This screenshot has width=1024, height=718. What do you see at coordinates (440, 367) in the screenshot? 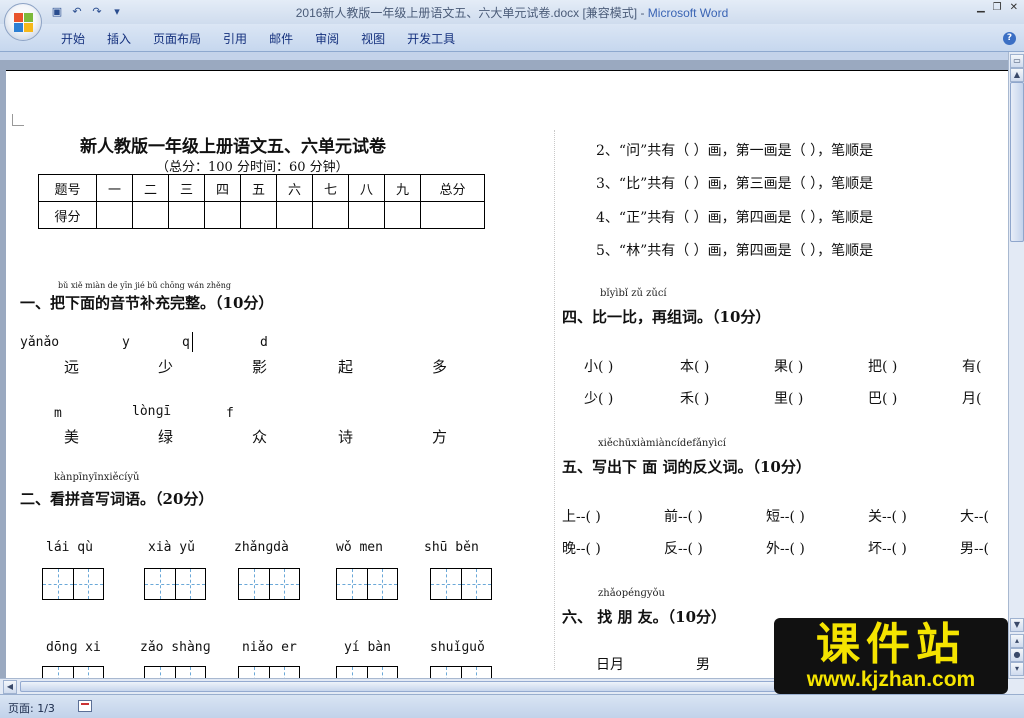
I see `character: 多` at bounding box center [440, 367].